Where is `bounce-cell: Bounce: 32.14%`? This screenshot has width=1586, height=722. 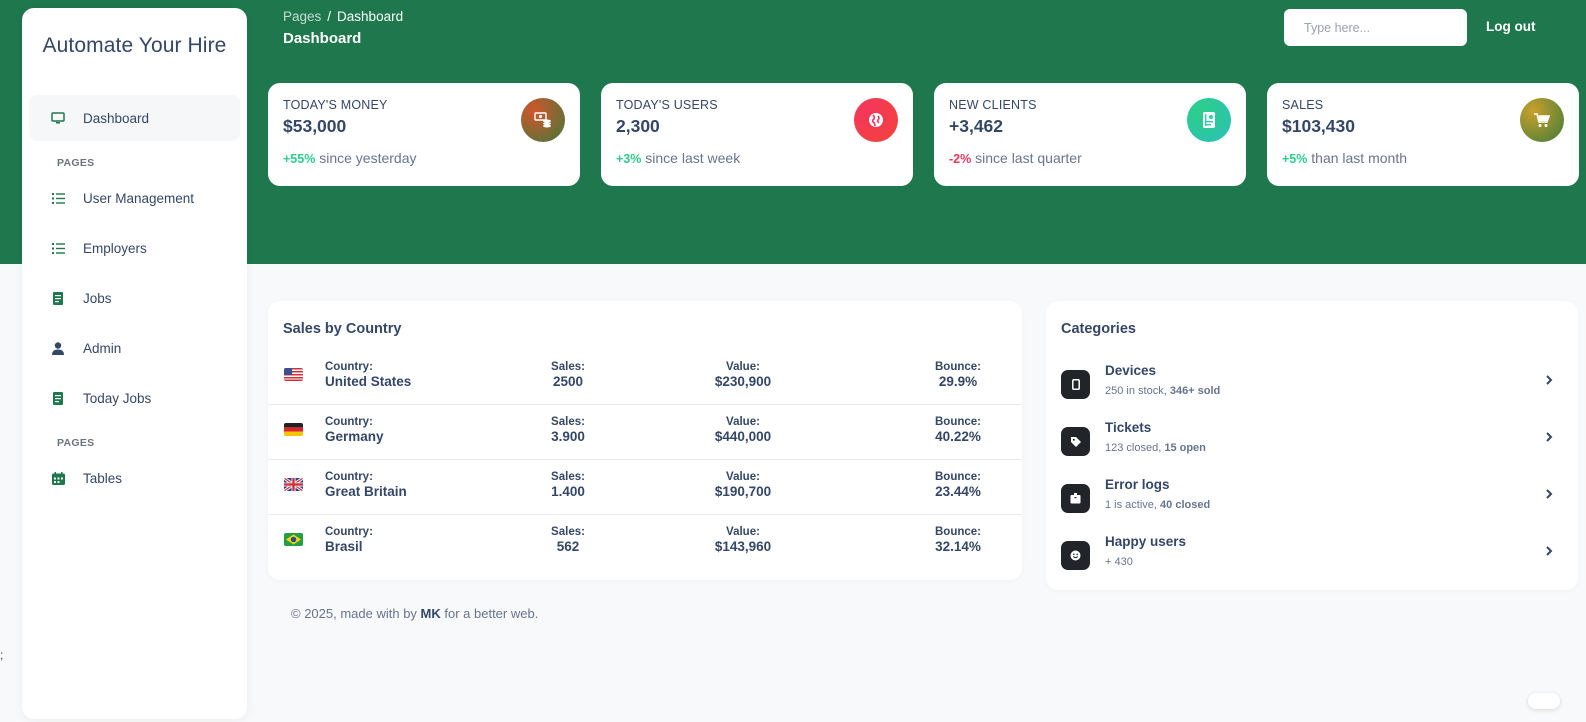
bounce-cell: Bounce: 32.14% is located at coordinates (958, 540).